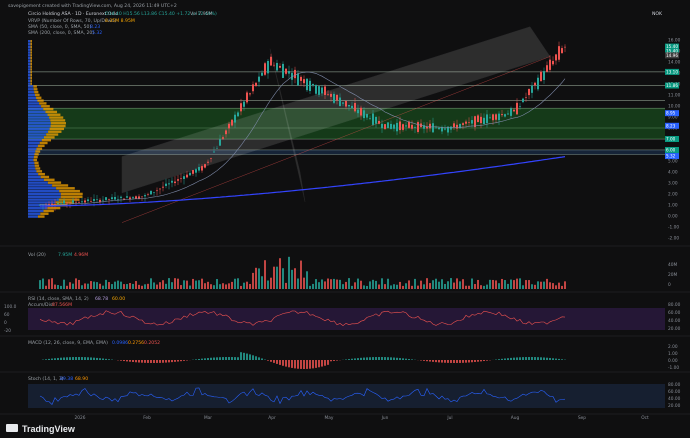 The height and width of the screenshot is (438, 690). What do you see at coordinates (674, 107) in the screenshot?
I see `price-axis-label: 10.00` at bounding box center [674, 107].